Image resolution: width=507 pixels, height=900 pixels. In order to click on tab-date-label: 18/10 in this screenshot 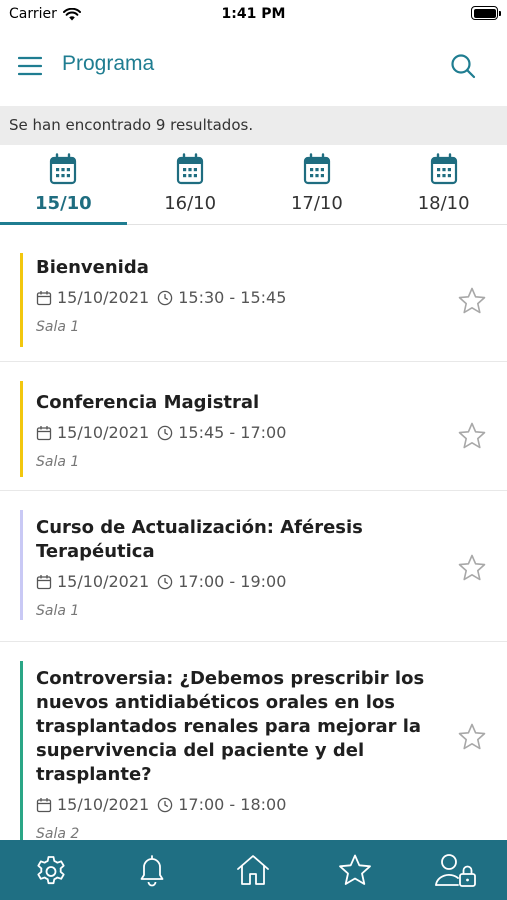, I will do `click(443, 203)`.